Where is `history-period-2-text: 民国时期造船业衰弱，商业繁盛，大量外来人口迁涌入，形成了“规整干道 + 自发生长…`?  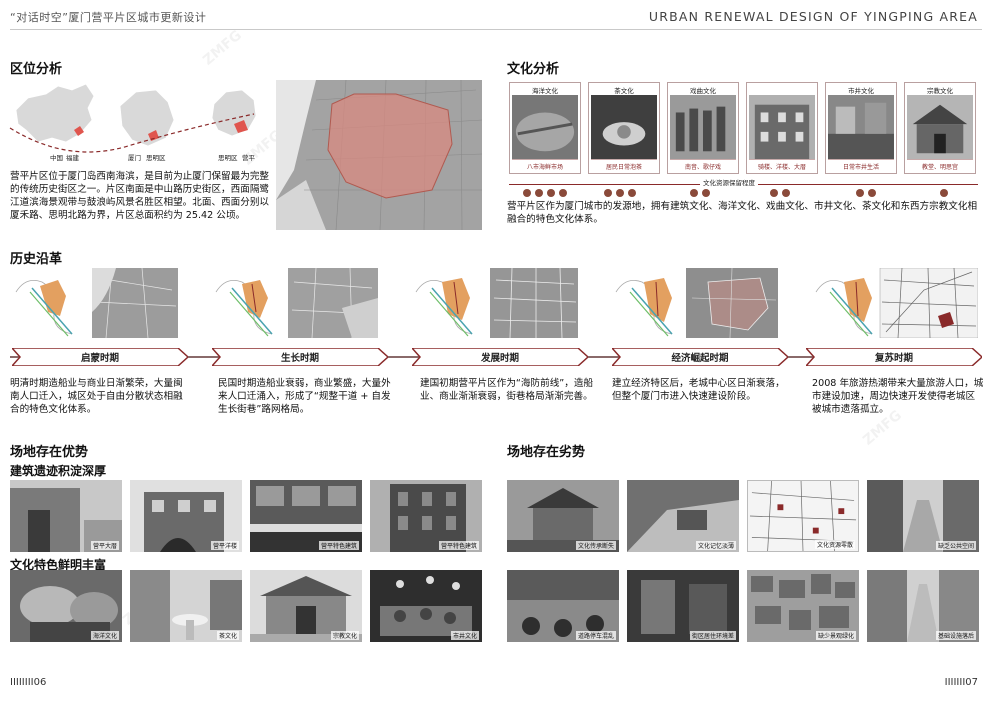 history-period-2-text: 民国时期造船业衰弱，商业繁盛，大量外来人口迁涌入，形成了“规整干道 + 自发生长… is located at coordinates (304, 396).